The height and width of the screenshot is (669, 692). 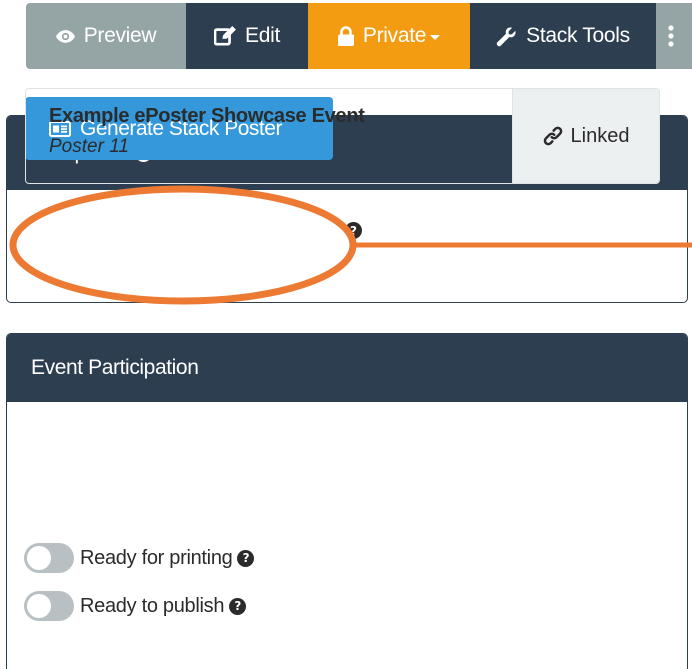 I want to click on link-icon, so click(x=553, y=136).